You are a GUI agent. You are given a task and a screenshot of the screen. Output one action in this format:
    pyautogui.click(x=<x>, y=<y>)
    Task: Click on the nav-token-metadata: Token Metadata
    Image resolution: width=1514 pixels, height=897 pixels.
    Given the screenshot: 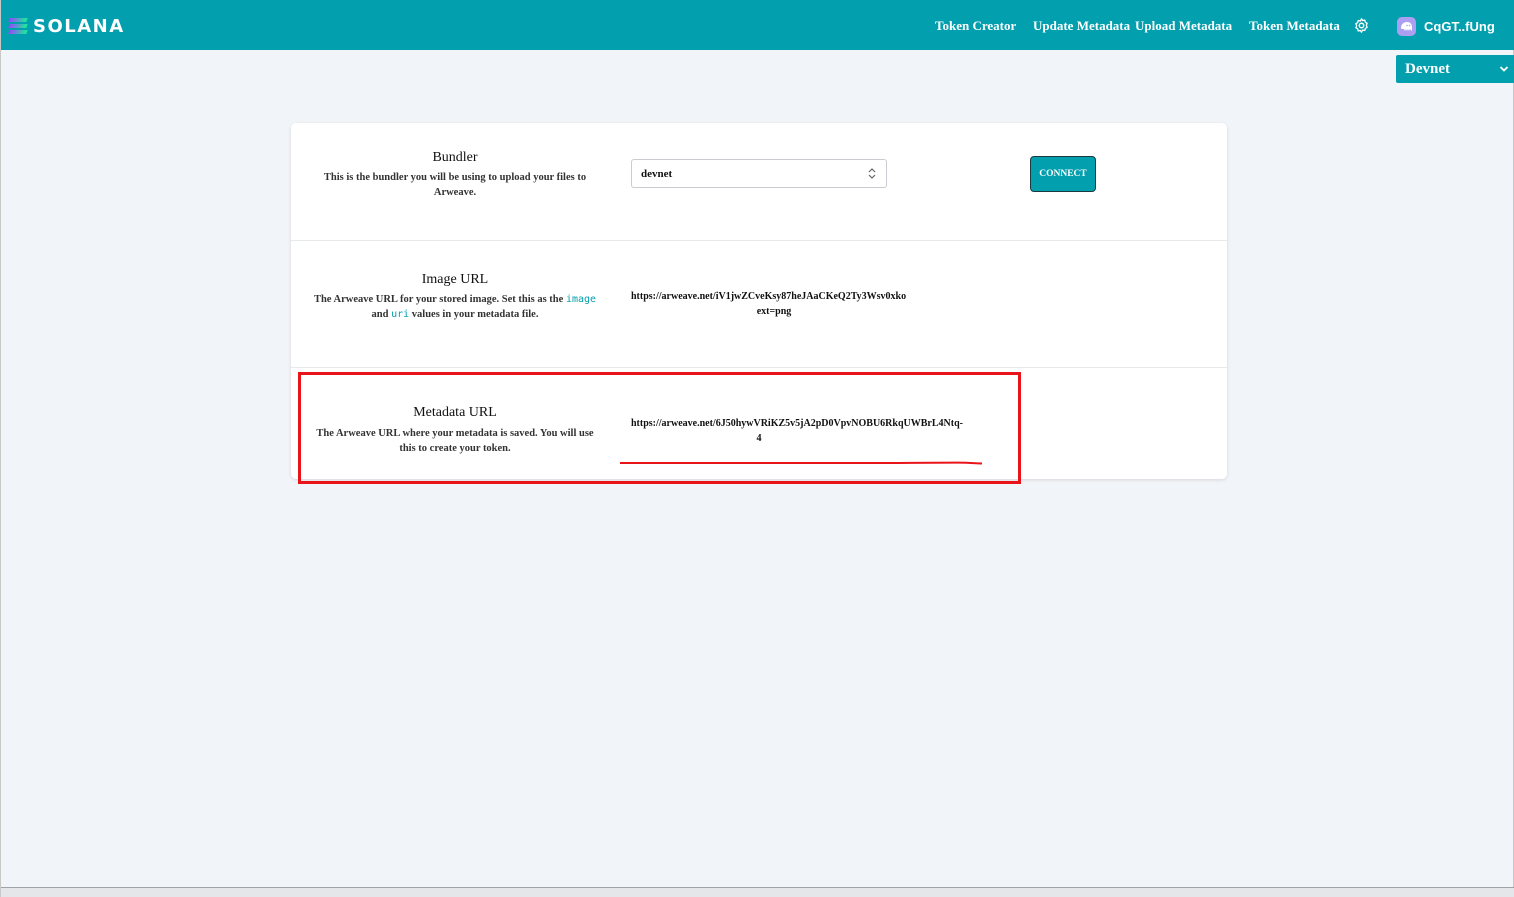 What is the action you would take?
    pyautogui.click(x=1294, y=26)
    